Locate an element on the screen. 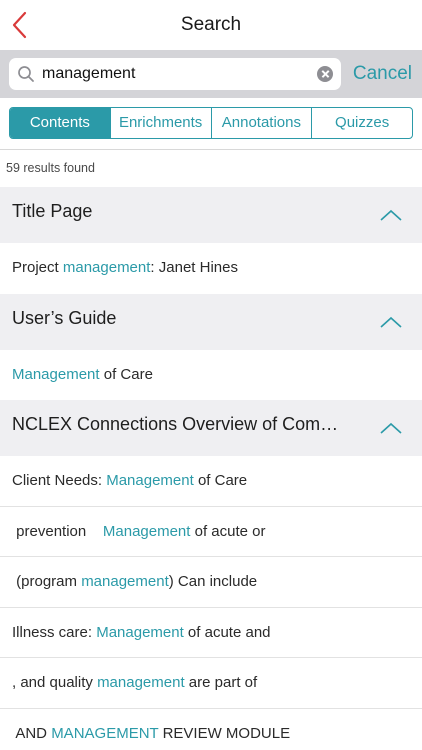 The image size is (422, 750). result-row: prevention Management of acute or is located at coordinates (211, 531).